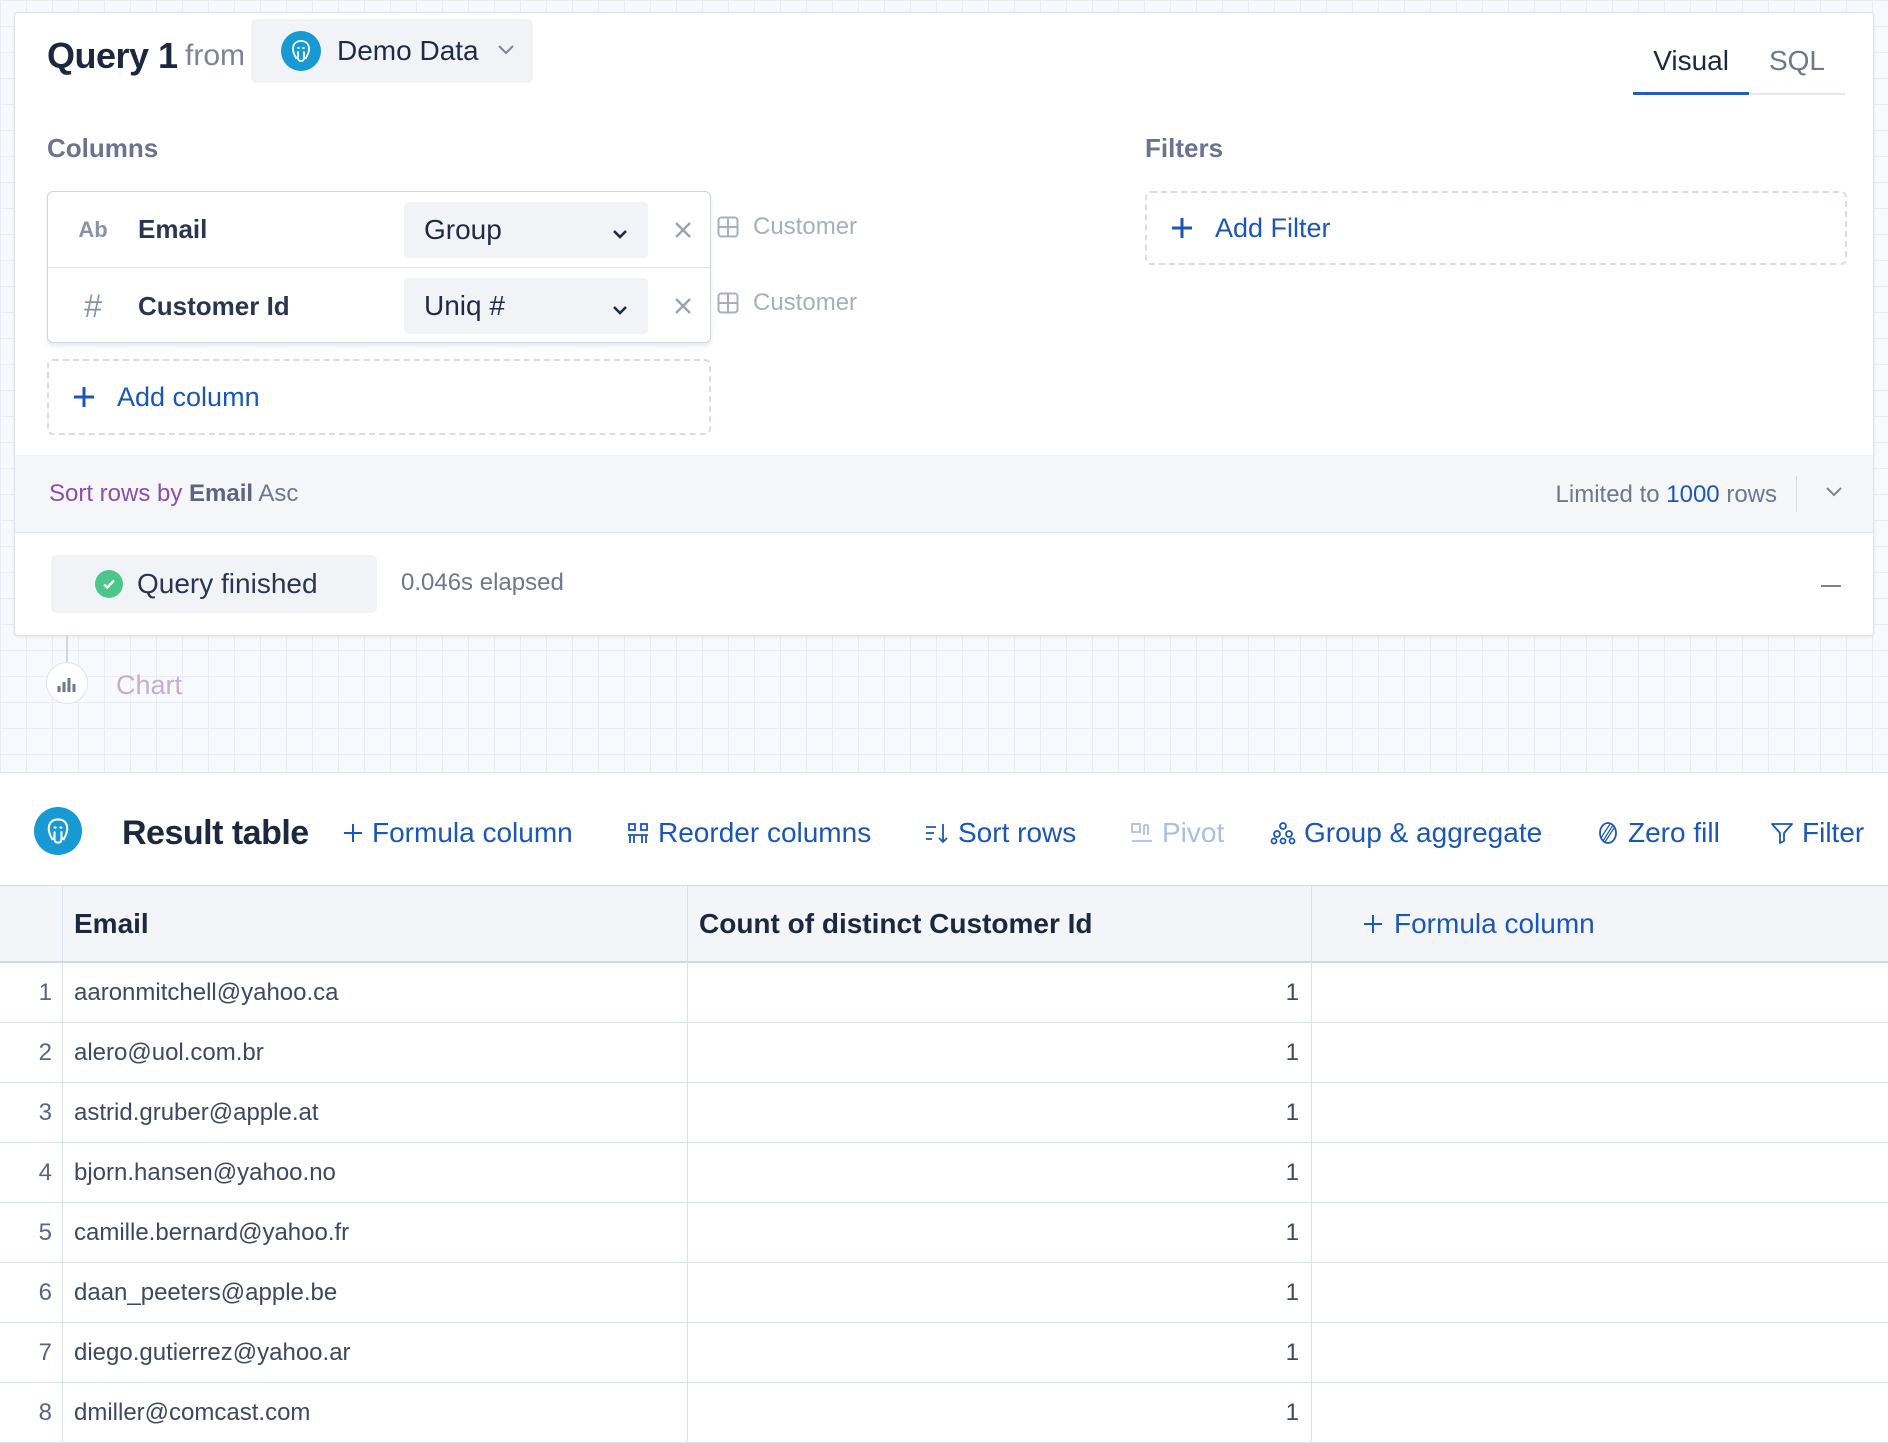  What do you see at coordinates (31, 1412) in the screenshot?
I see `row-index: 8` at bounding box center [31, 1412].